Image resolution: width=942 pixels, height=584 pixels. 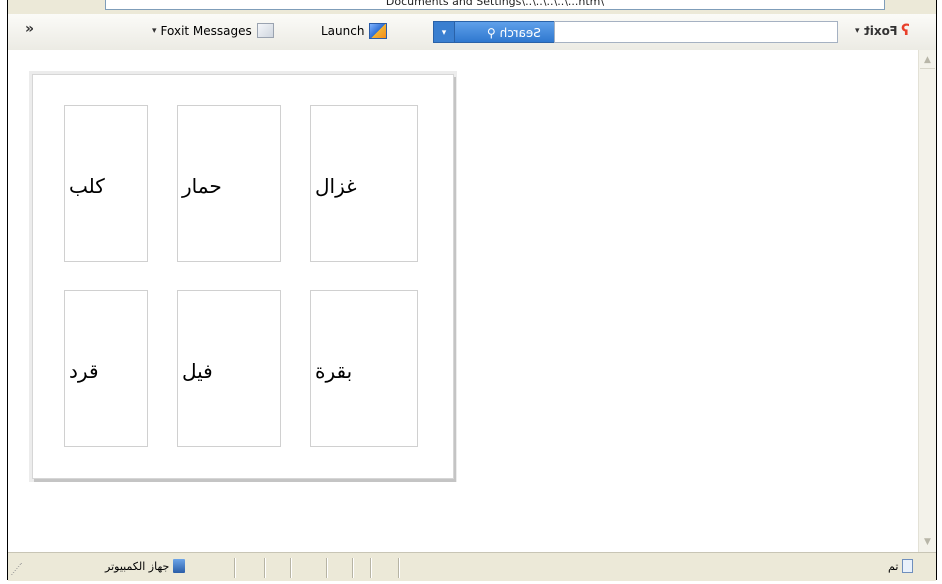 I want to click on foxit-brand-label: Foxit, so click(x=880, y=30).